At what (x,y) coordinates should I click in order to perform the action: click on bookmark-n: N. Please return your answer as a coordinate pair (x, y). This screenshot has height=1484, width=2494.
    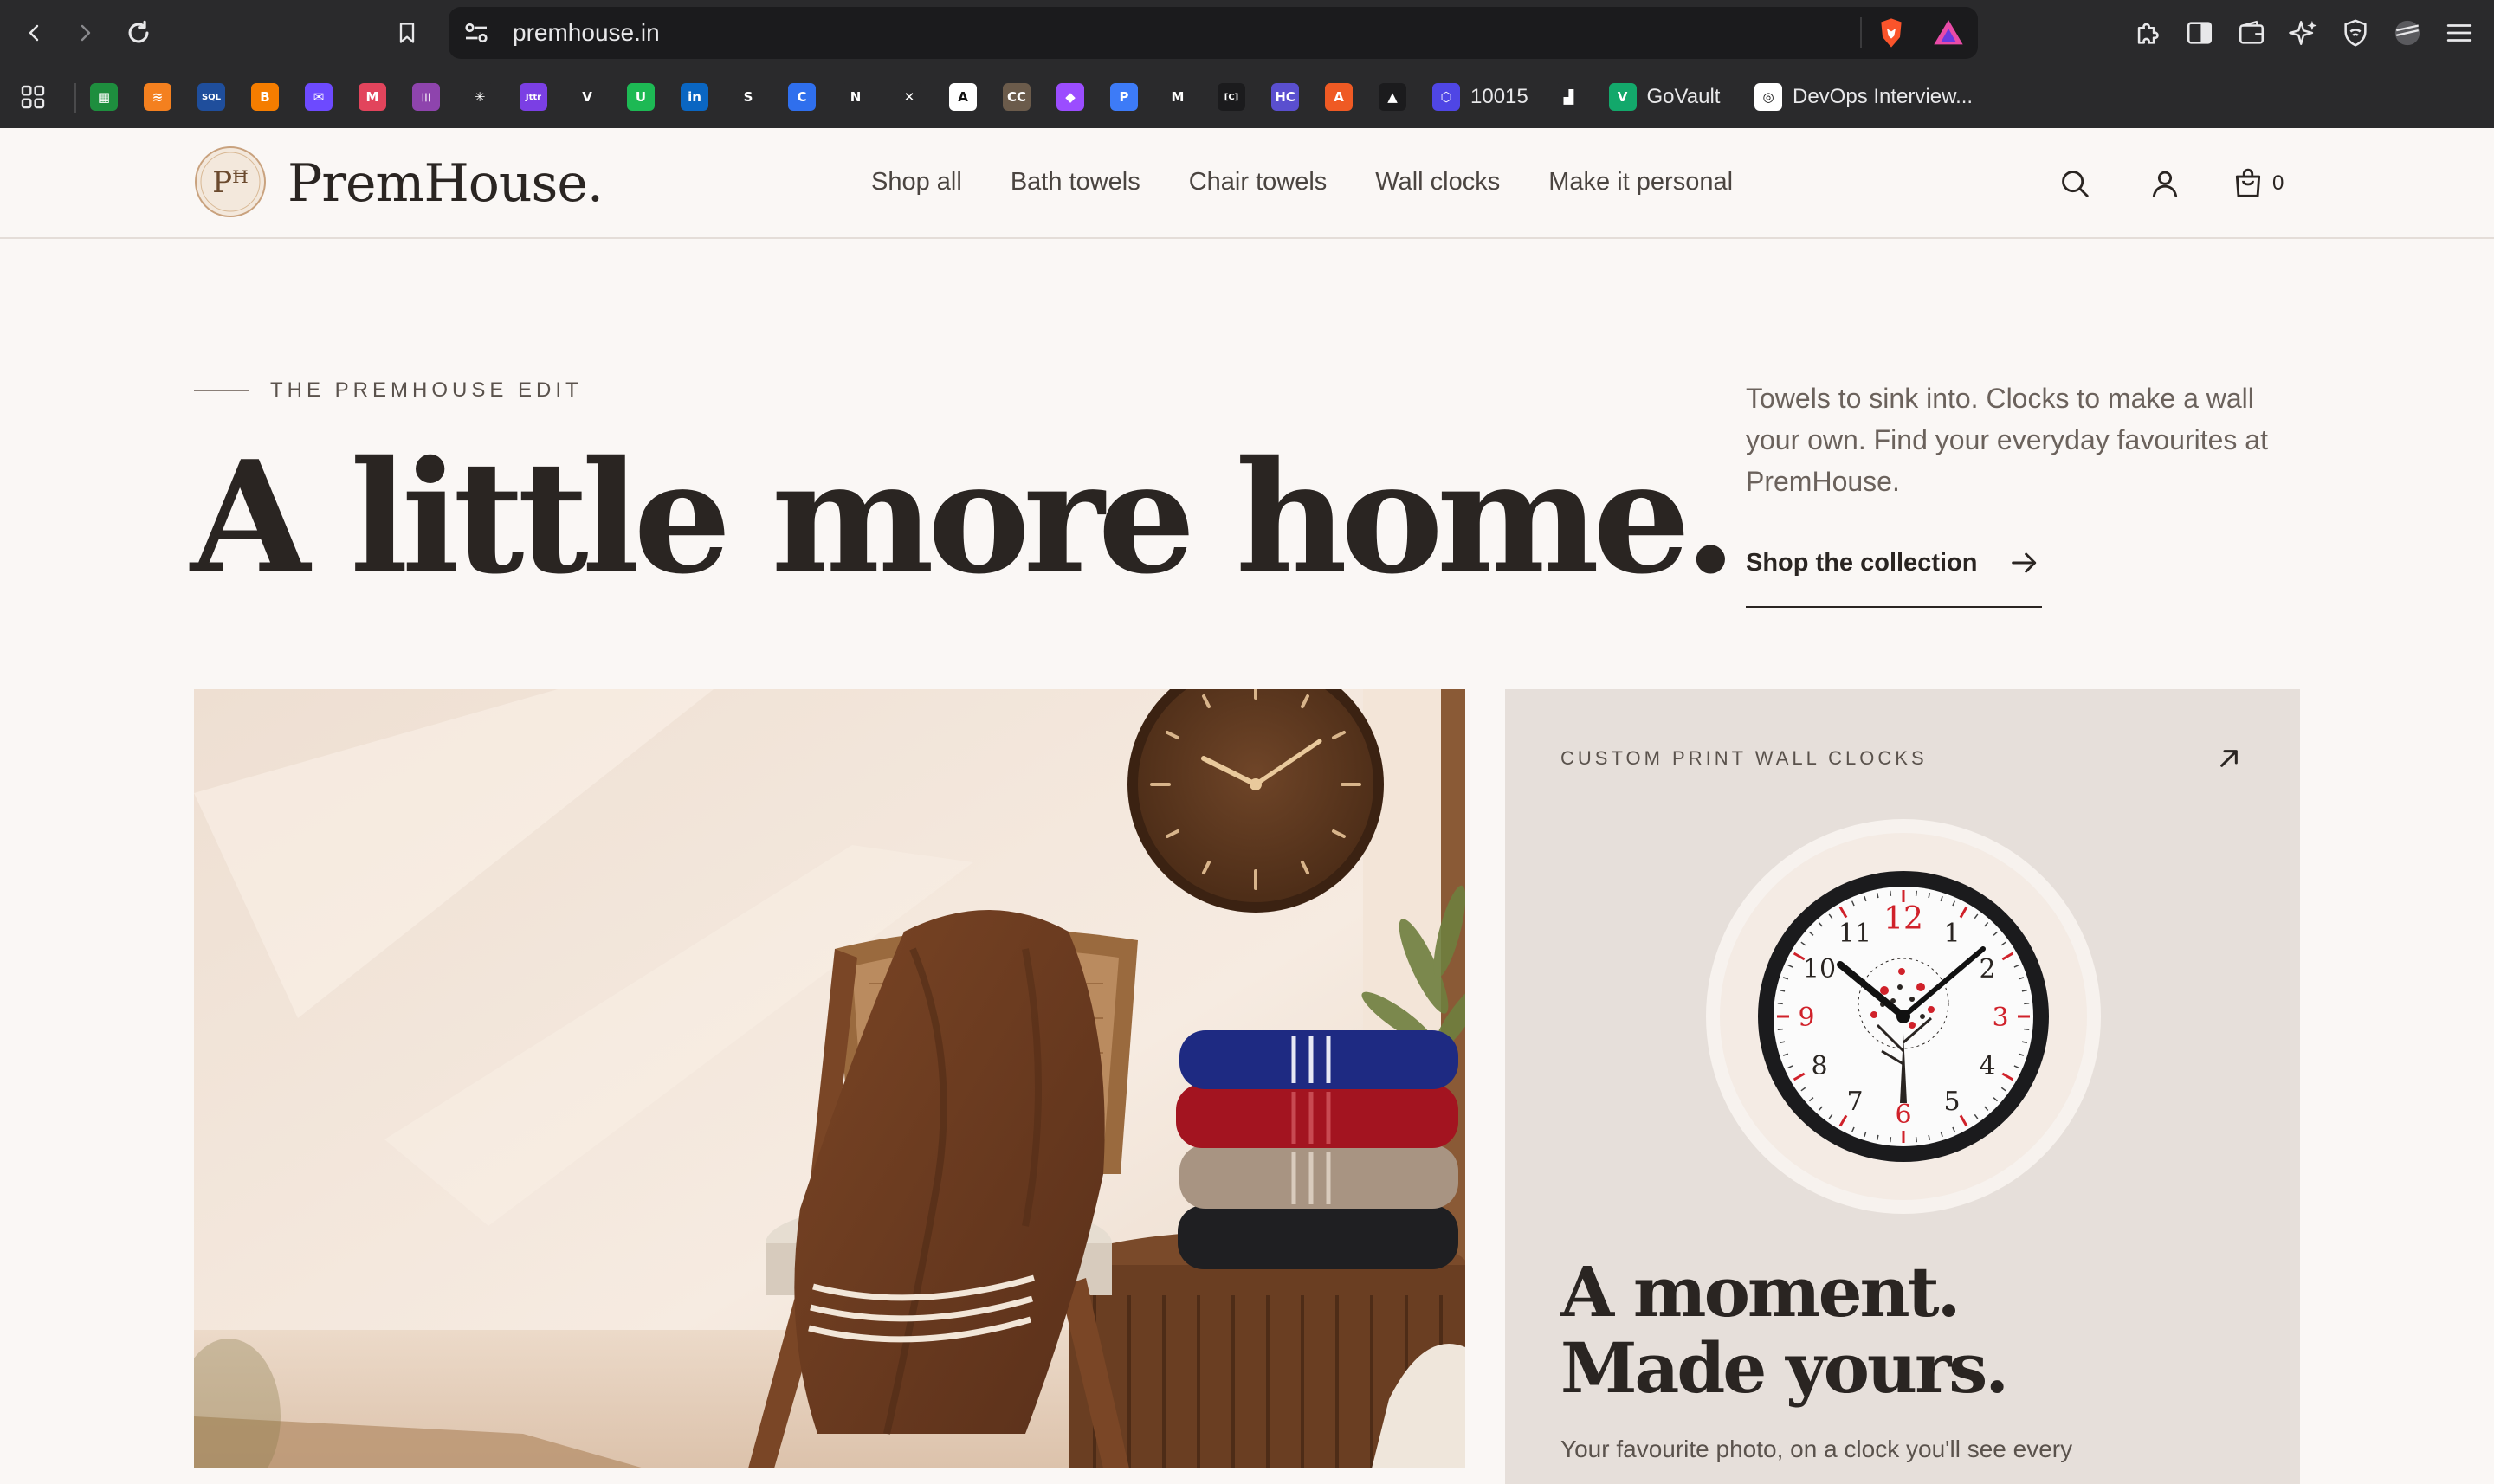
    Looking at the image, I should click on (855, 97).